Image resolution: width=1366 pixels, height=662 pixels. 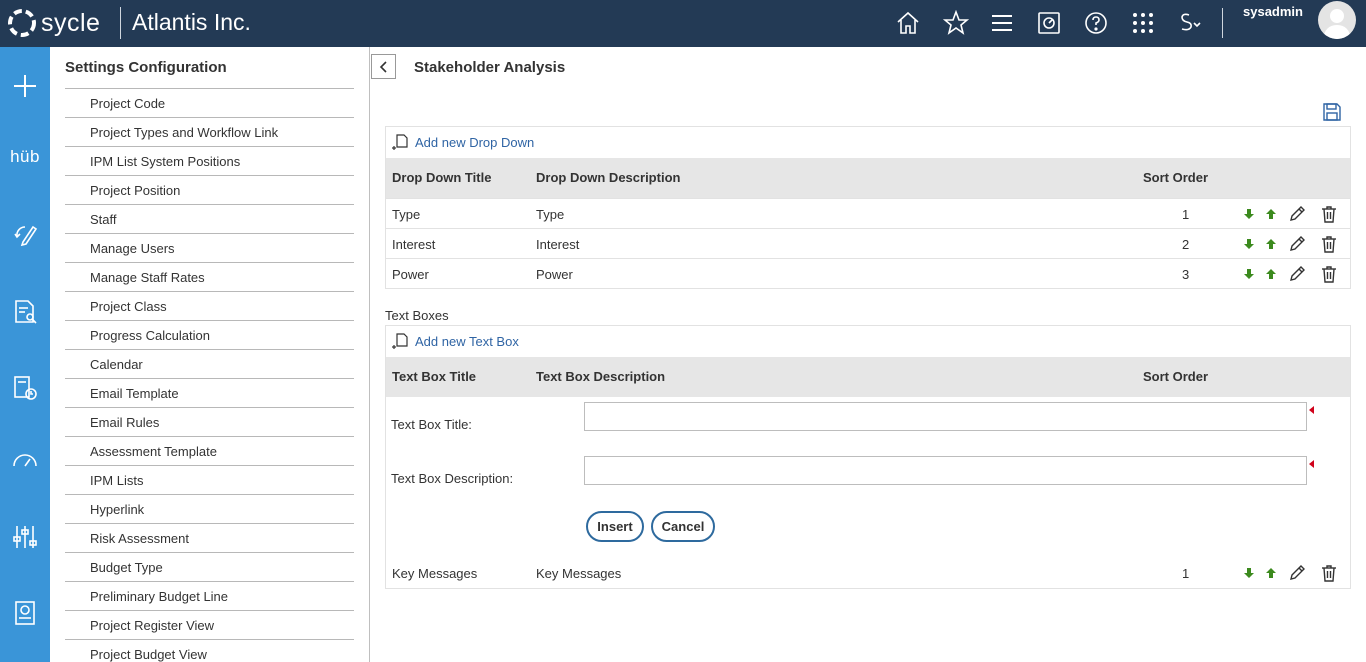 What do you see at coordinates (25, 537) in the screenshot?
I see `sliders-icon` at bounding box center [25, 537].